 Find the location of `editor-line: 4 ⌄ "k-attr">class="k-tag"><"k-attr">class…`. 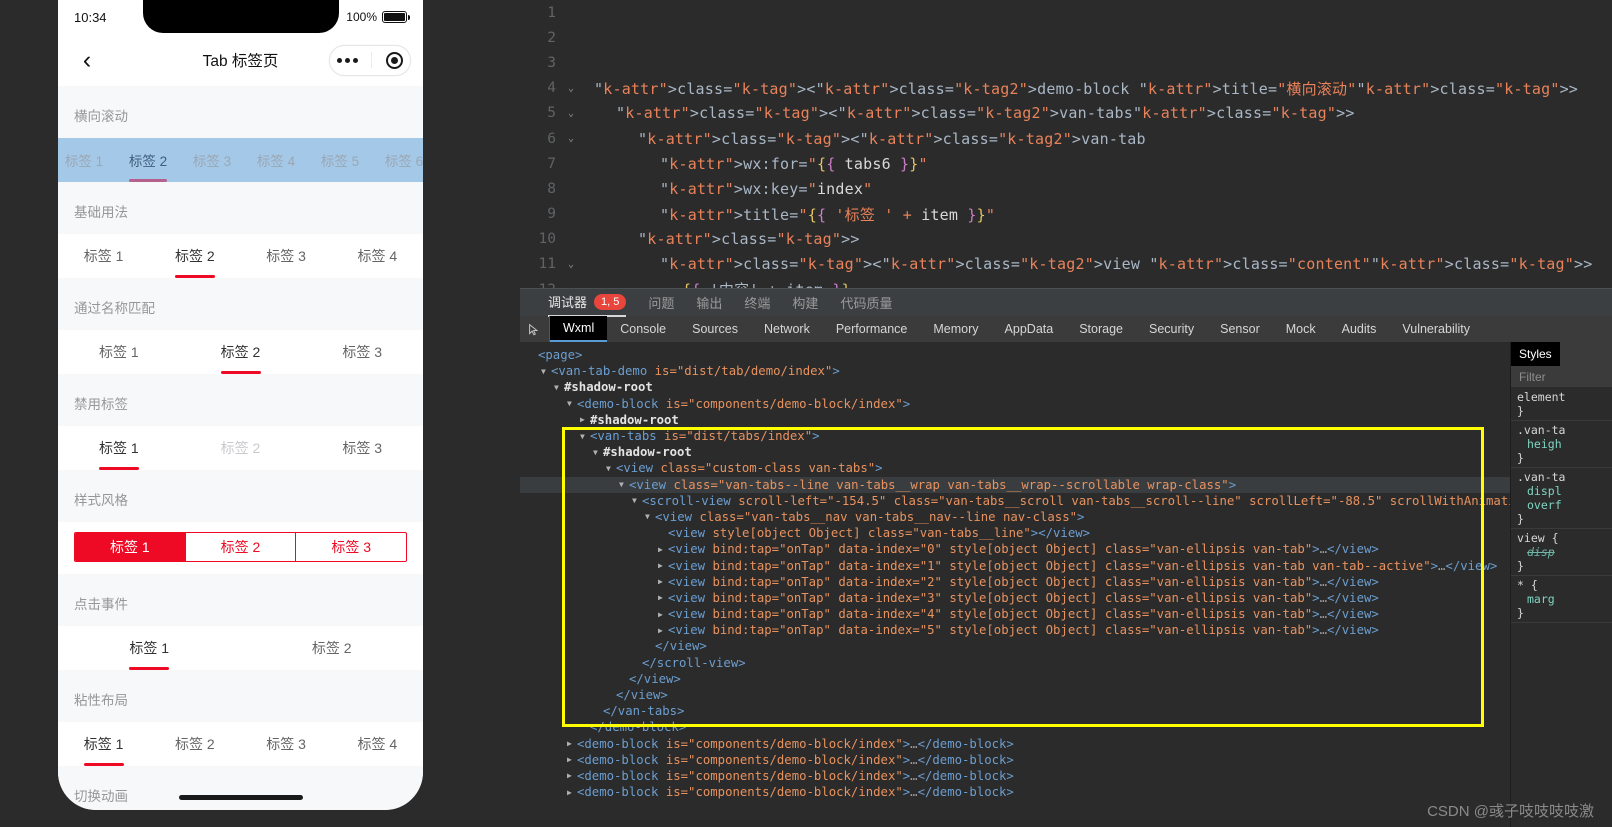

editor-line: 4 ⌄ "k-attr">class="k-tag"><"k-attr">class… is located at coordinates (1066, 88).